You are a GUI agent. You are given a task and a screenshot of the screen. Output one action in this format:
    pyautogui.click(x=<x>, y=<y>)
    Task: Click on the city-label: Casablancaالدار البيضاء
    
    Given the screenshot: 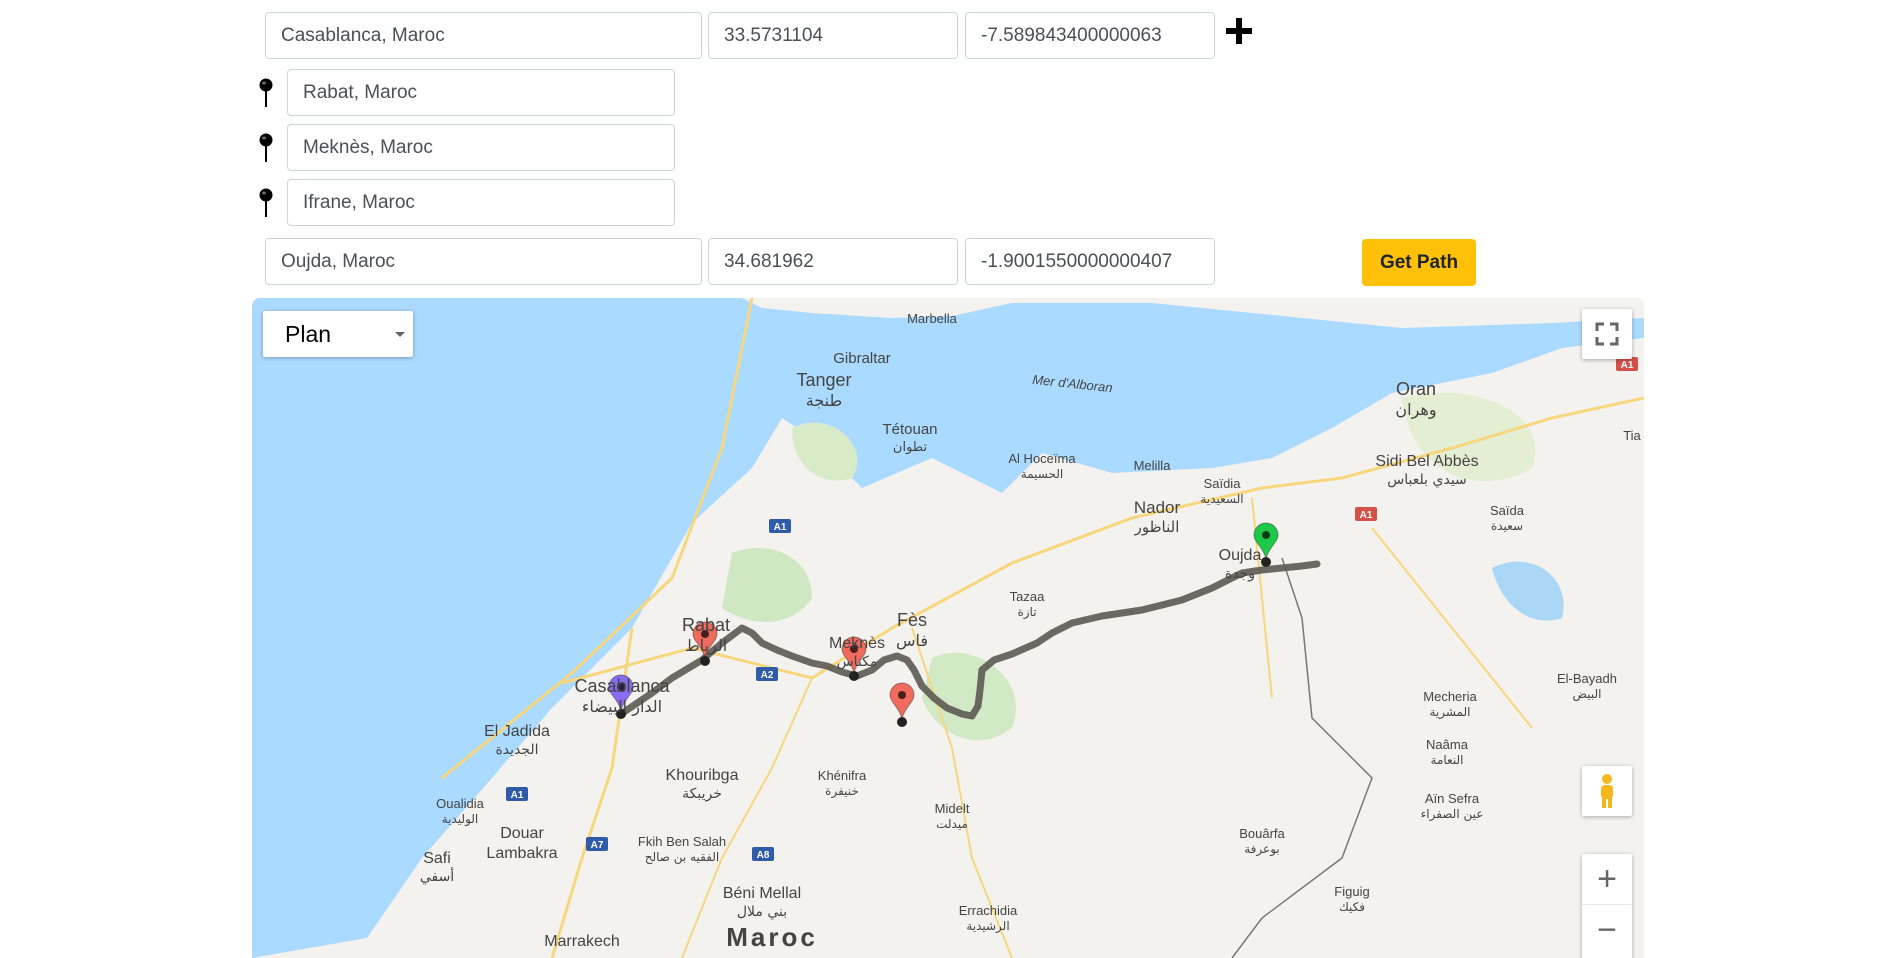 What is the action you would take?
    pyautogui.click(x=622, y=696)
    